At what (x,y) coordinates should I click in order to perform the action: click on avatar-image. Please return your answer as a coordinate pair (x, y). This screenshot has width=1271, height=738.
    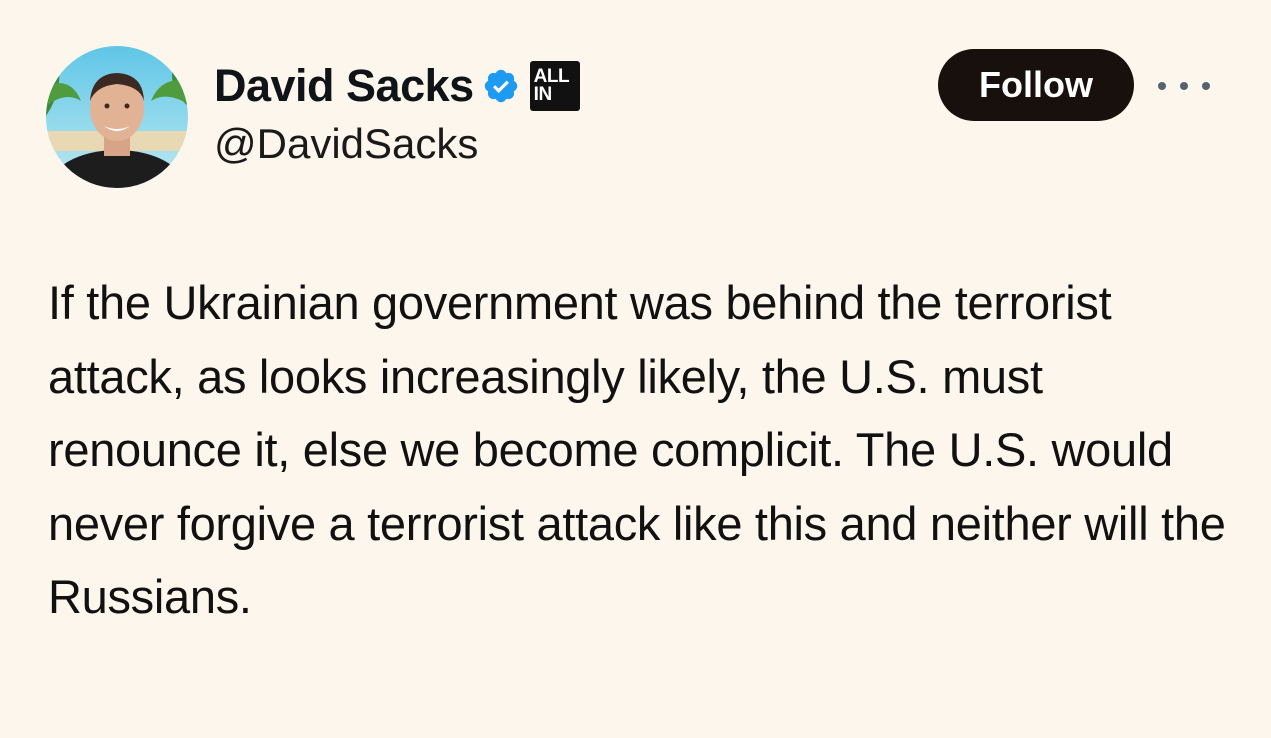
    Looking at the image, I should click on (117, 117).